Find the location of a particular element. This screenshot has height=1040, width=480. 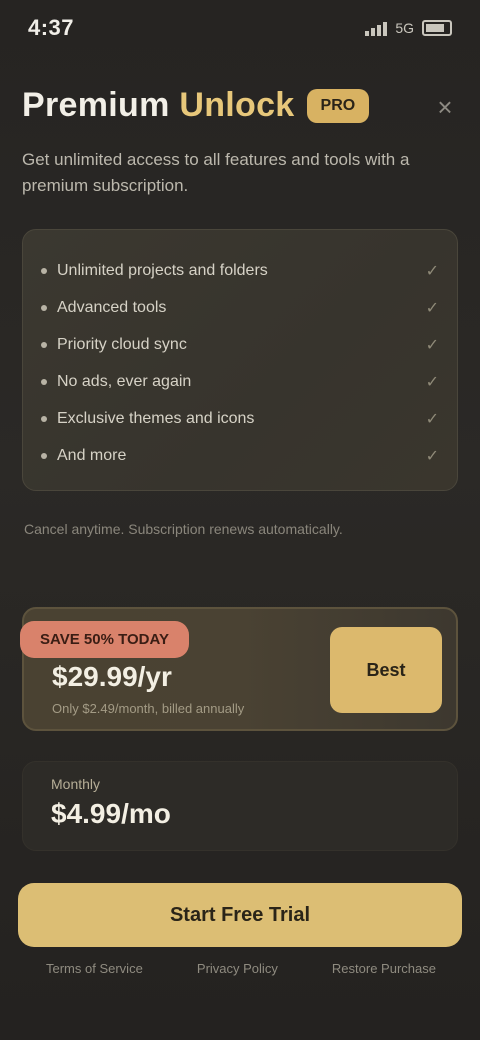

feature-text: Unlimited projects and folders is located at coordinates (162, 270).